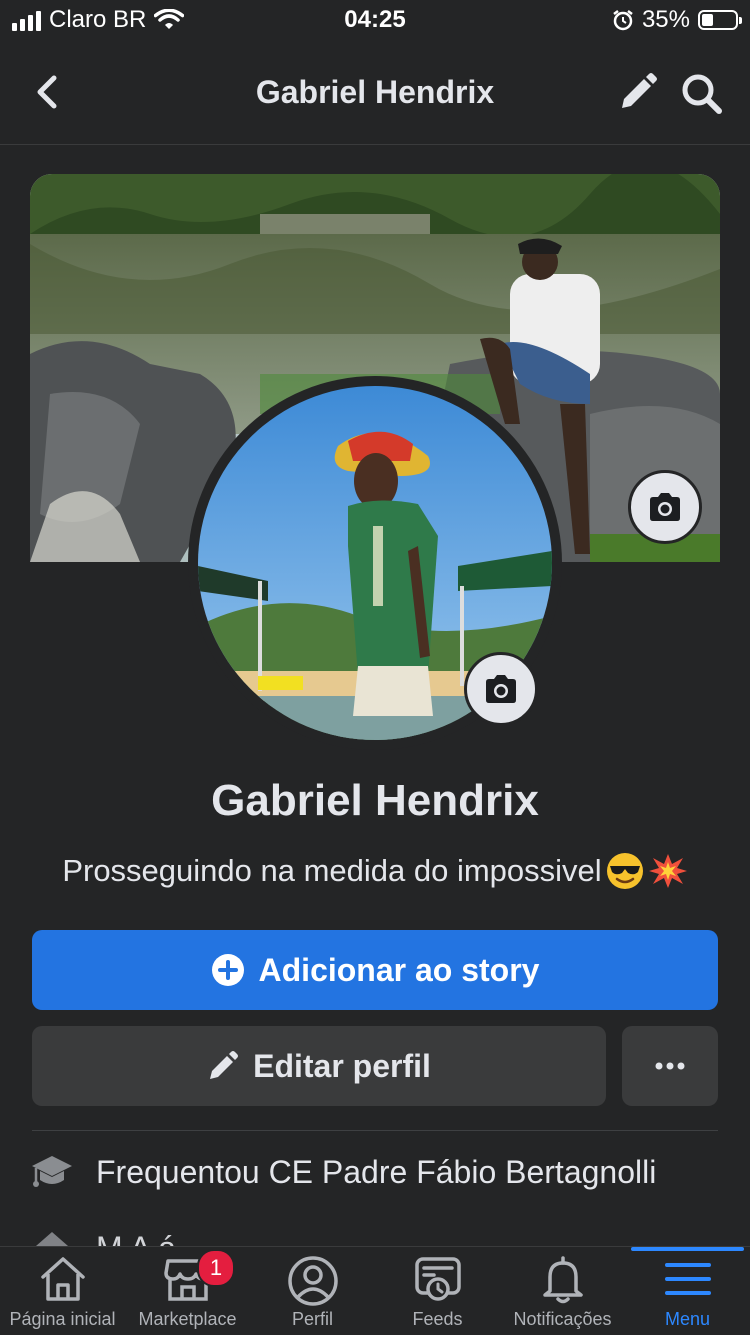  Describe the element at coordinates (375, 1130) in the screenshot. I see `section-divider` at that location.